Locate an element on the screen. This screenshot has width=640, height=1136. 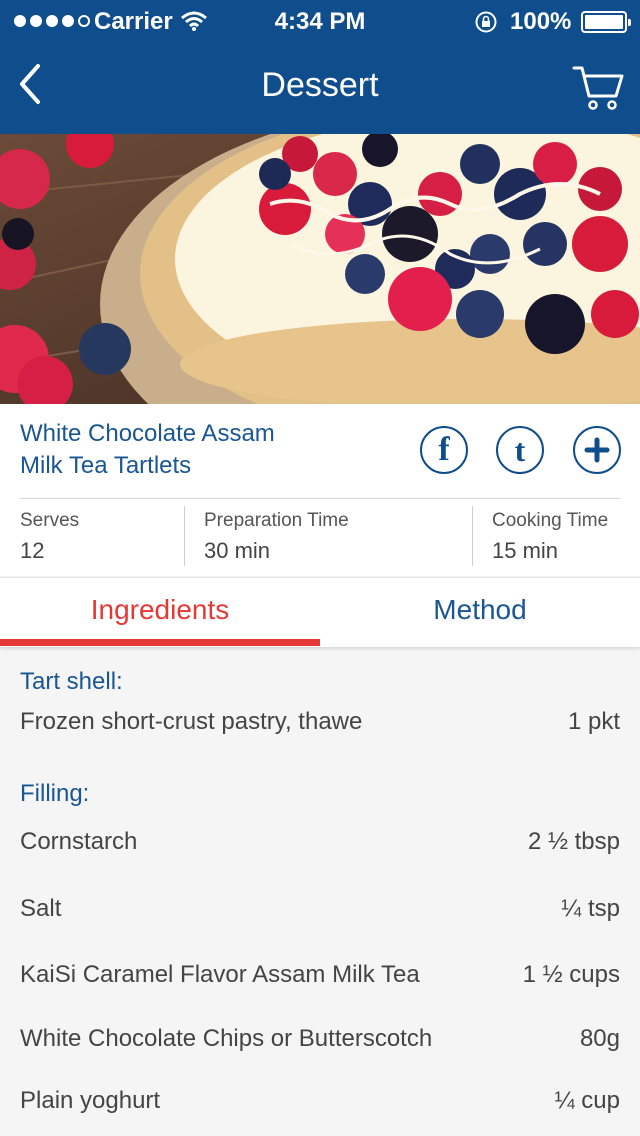
facebook-icon: f is located at coordinates (444, 449).